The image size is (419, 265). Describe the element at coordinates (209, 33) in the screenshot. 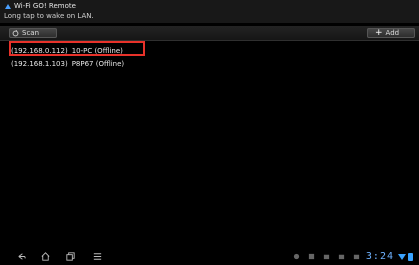

I see `action-bar: Scan + Add` at that location.